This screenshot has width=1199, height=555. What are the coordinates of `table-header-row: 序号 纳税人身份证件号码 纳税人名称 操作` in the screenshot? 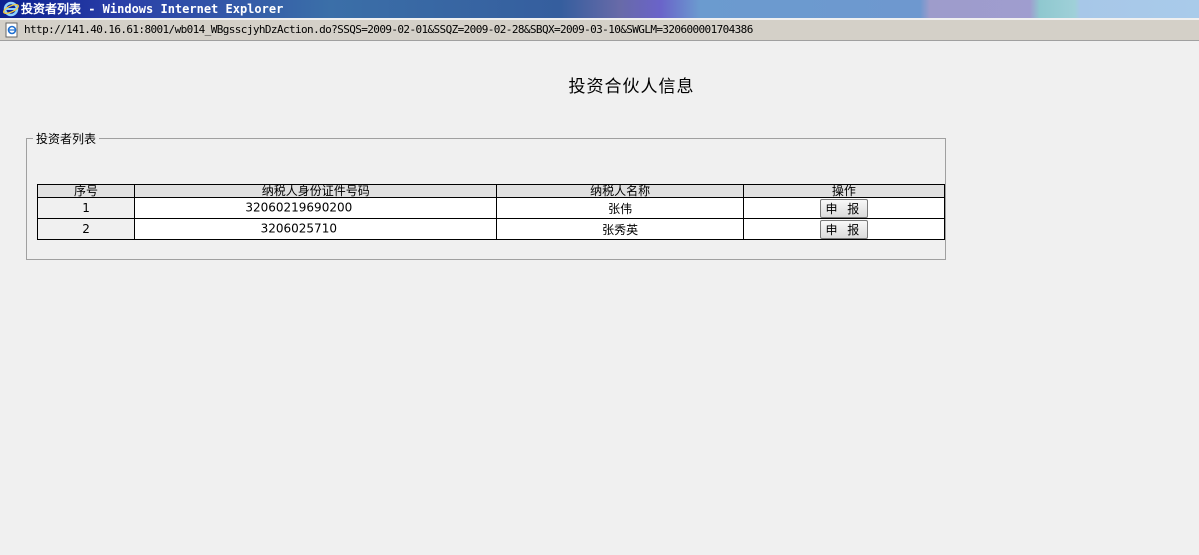 It's located at (491, 191).